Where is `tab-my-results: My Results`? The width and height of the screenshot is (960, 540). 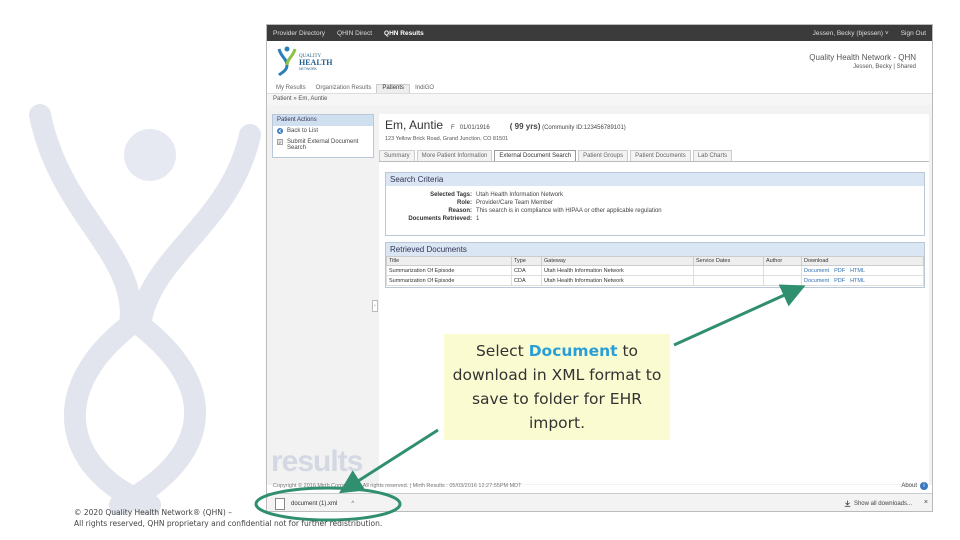
tab-my-results: My Results is located at coordinates (291, 89).